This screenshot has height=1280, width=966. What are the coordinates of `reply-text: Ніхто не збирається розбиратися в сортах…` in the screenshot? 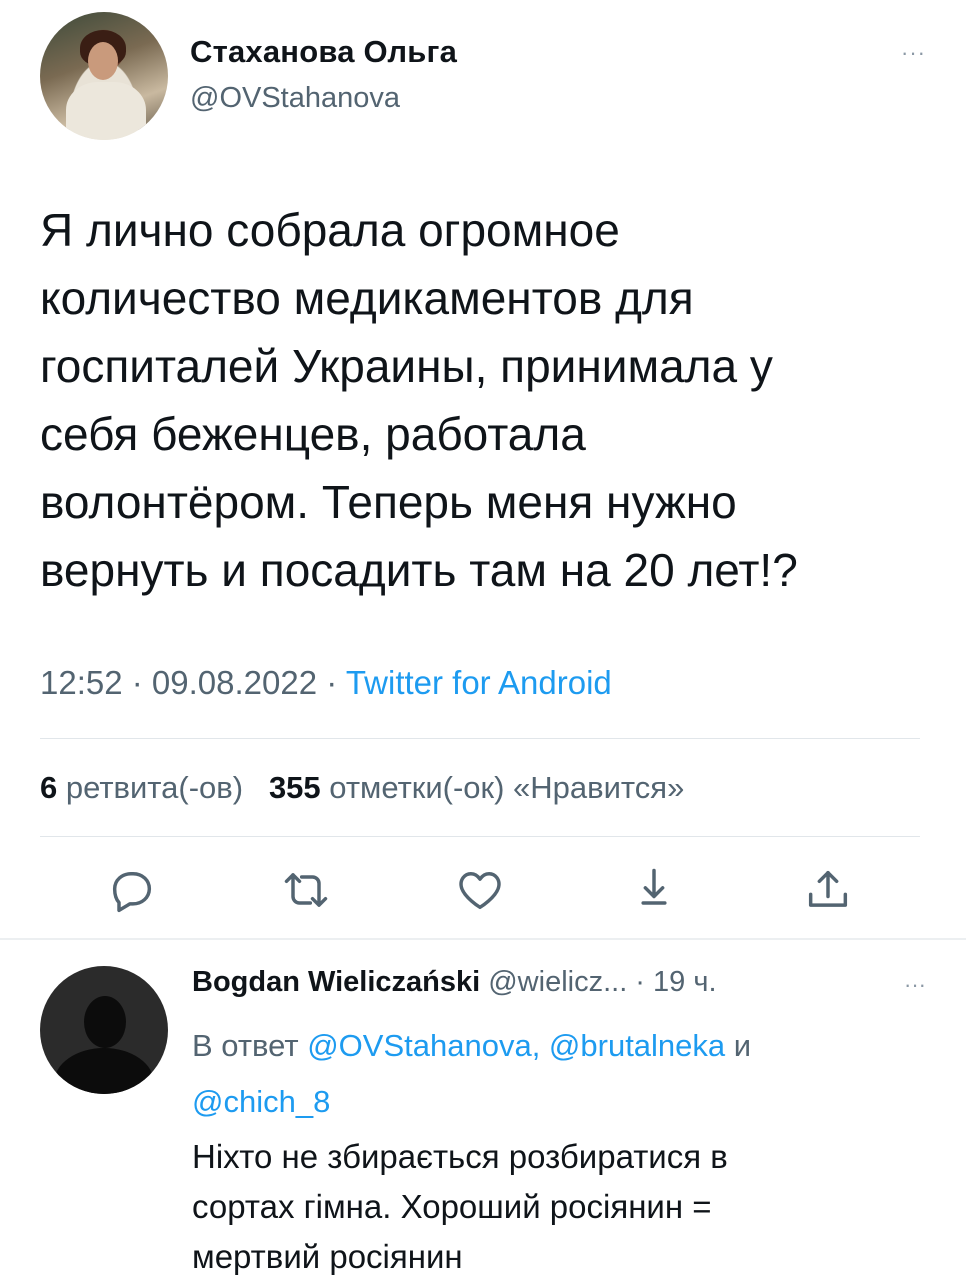 It's located at (552, 1206).